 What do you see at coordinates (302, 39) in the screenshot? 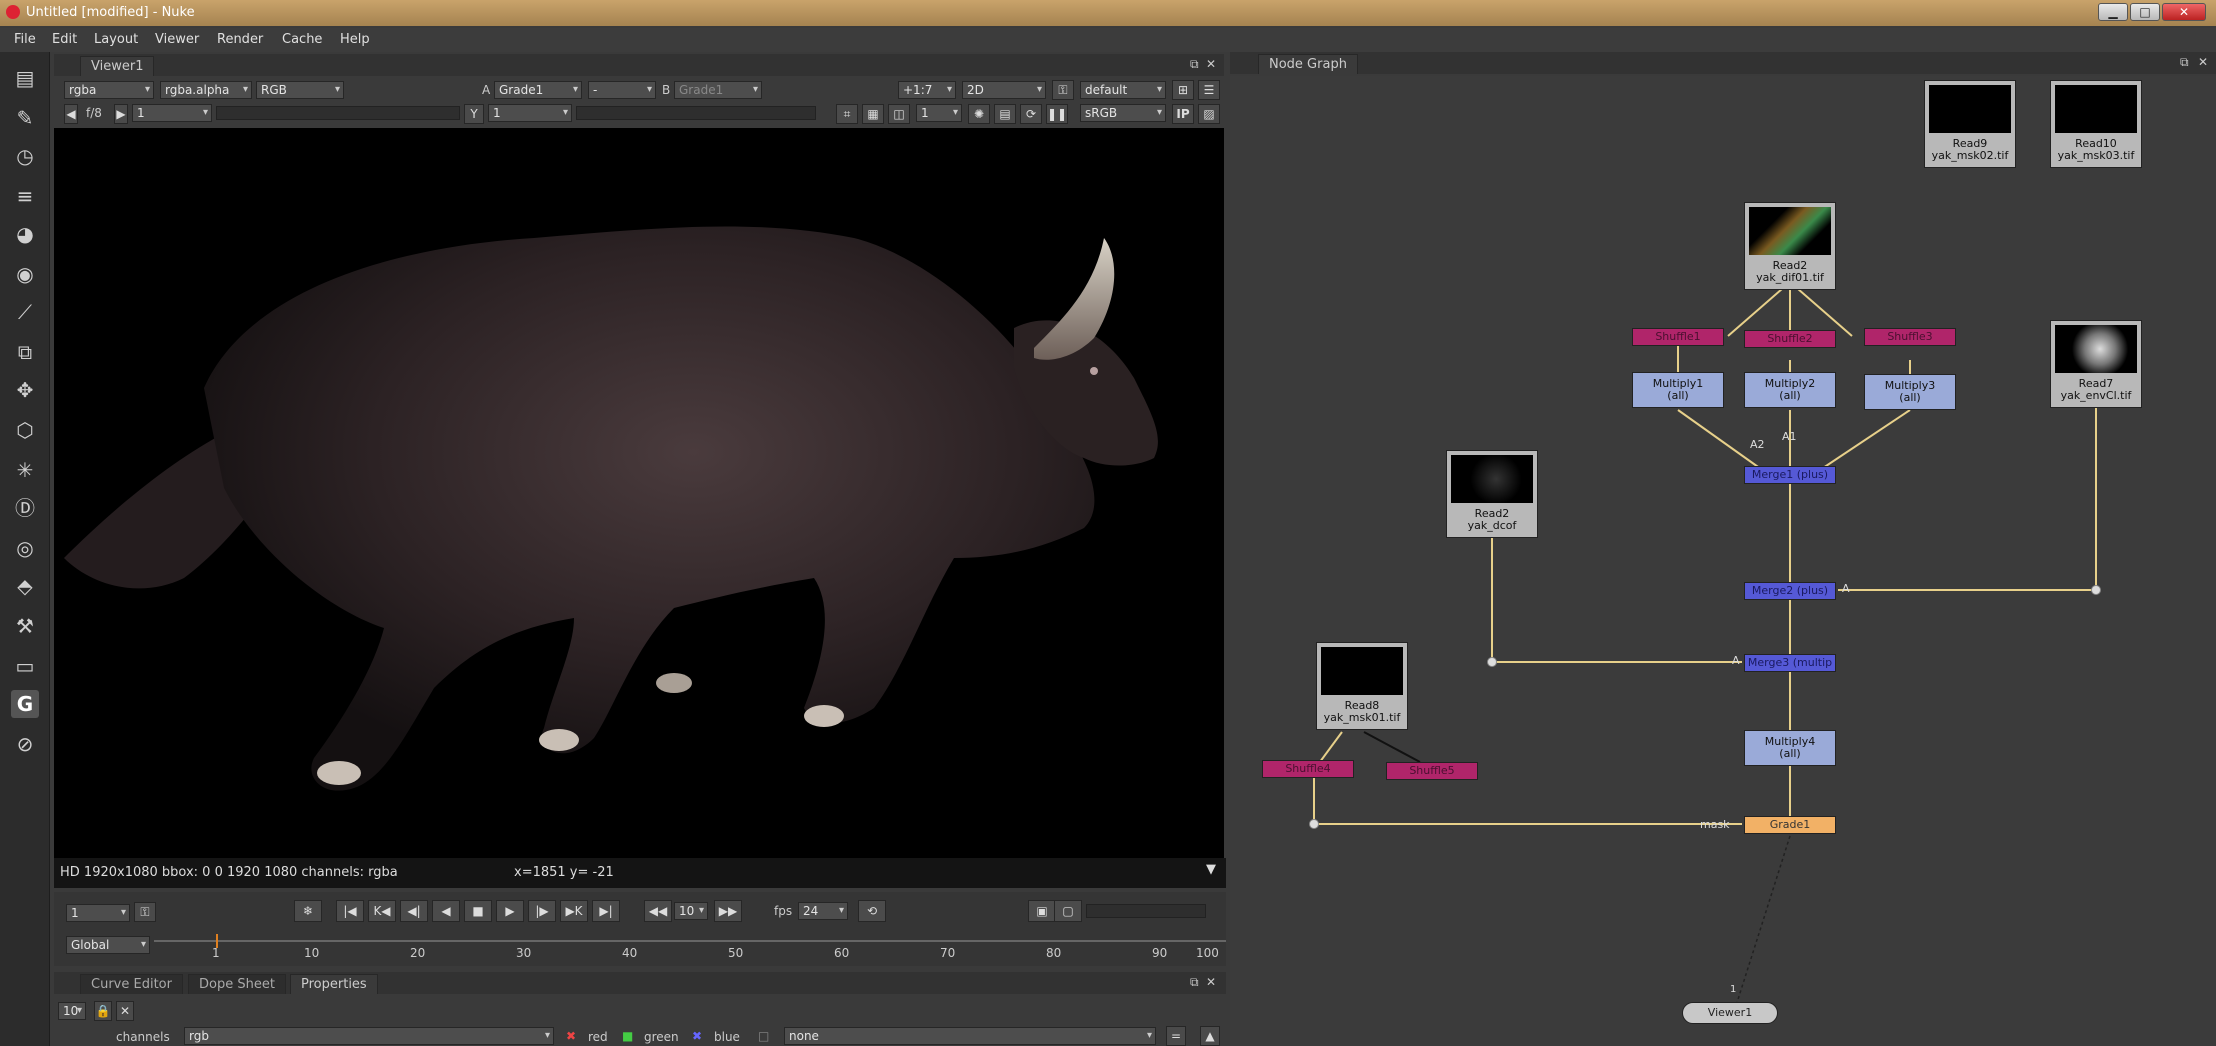
I see `menu-cache: Cache` at bounding box center [302, 39].